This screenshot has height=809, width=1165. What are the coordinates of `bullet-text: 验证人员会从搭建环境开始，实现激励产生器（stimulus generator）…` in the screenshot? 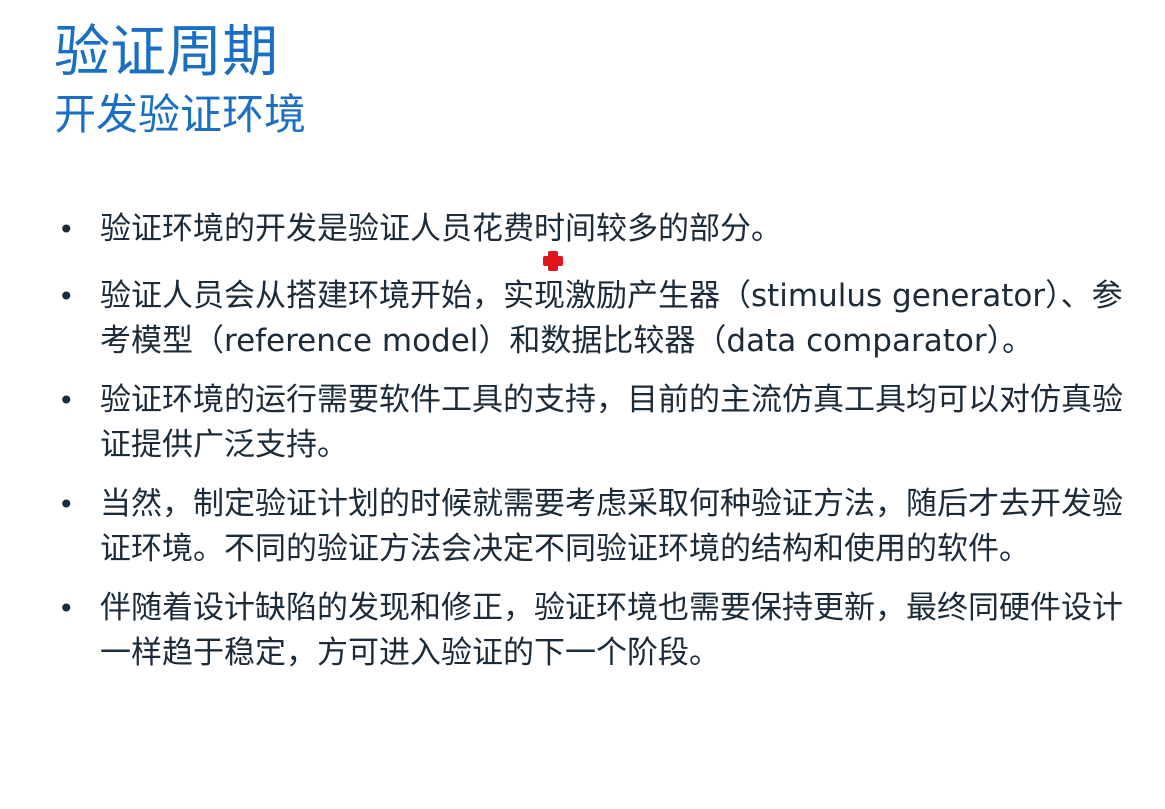 It's located at (611, 318).